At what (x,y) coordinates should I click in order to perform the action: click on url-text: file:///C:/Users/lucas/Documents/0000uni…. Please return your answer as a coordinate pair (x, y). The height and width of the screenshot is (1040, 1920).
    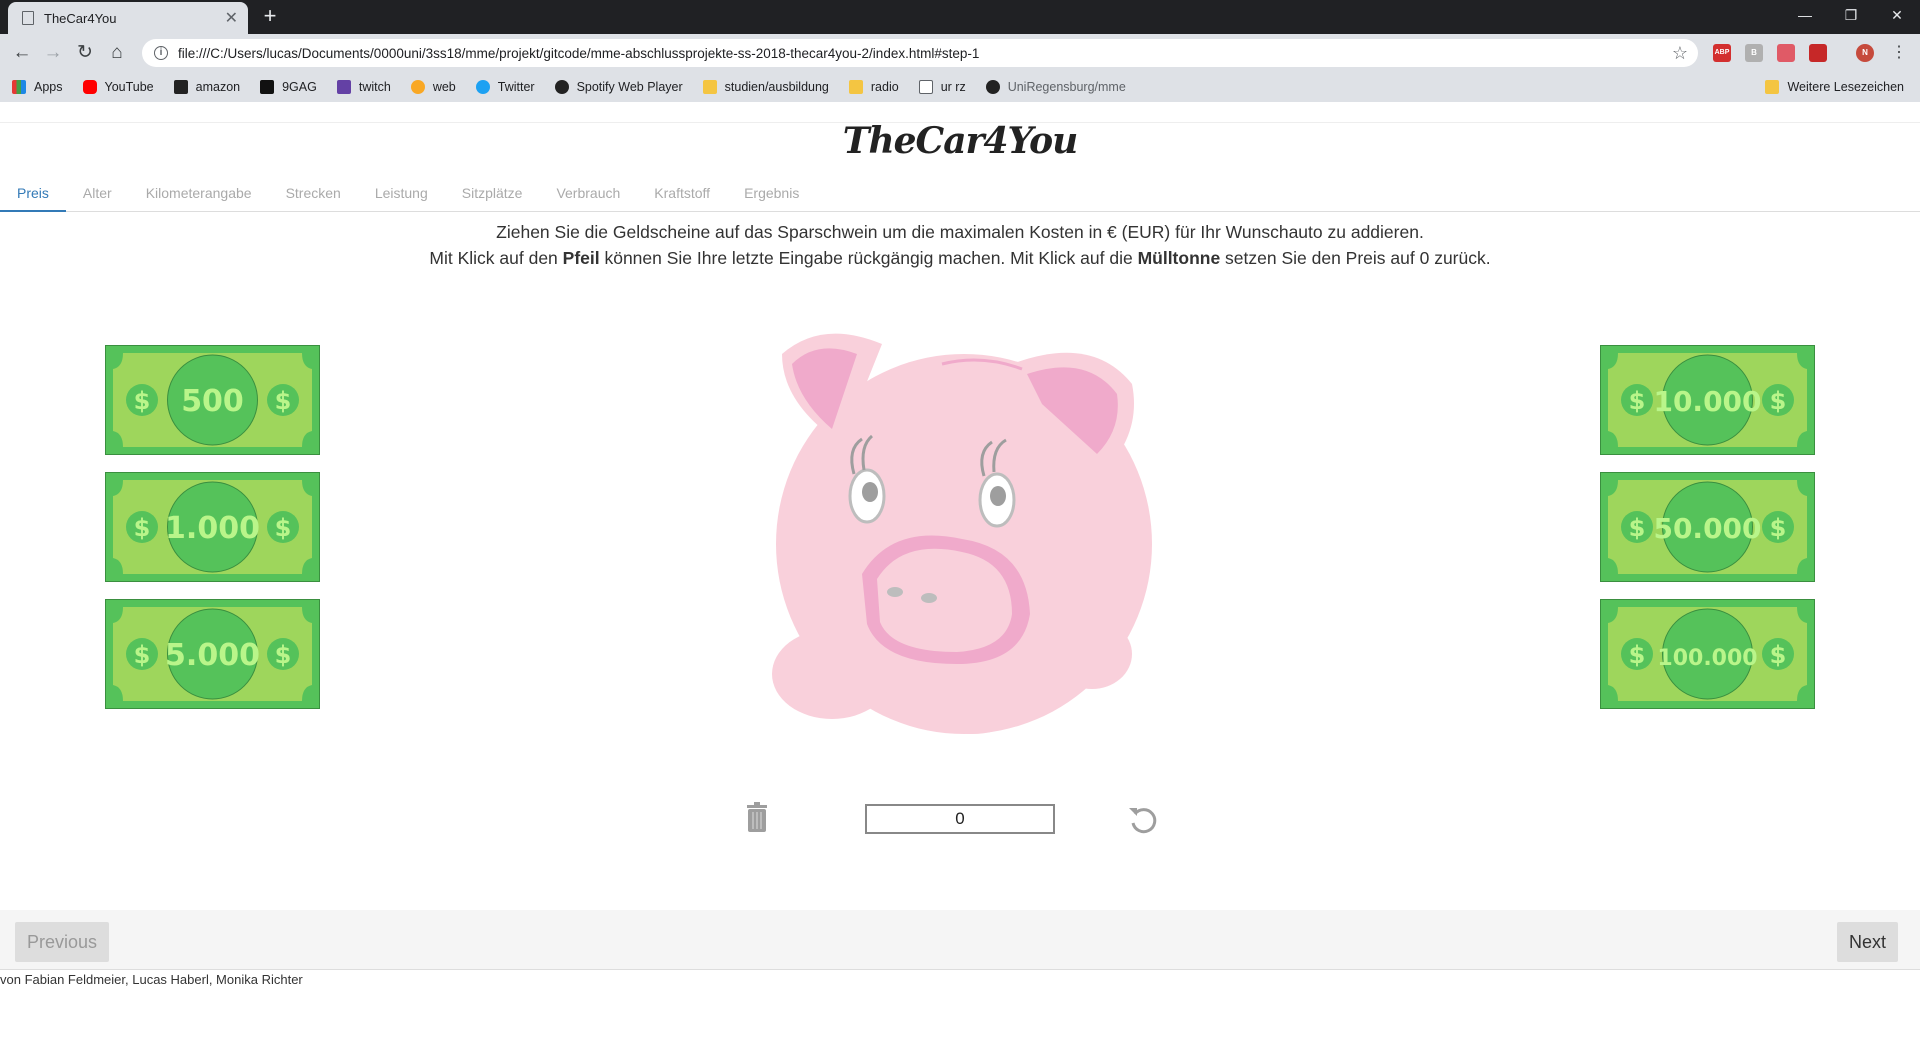
    Looking at the image, I should click on (579, 53).